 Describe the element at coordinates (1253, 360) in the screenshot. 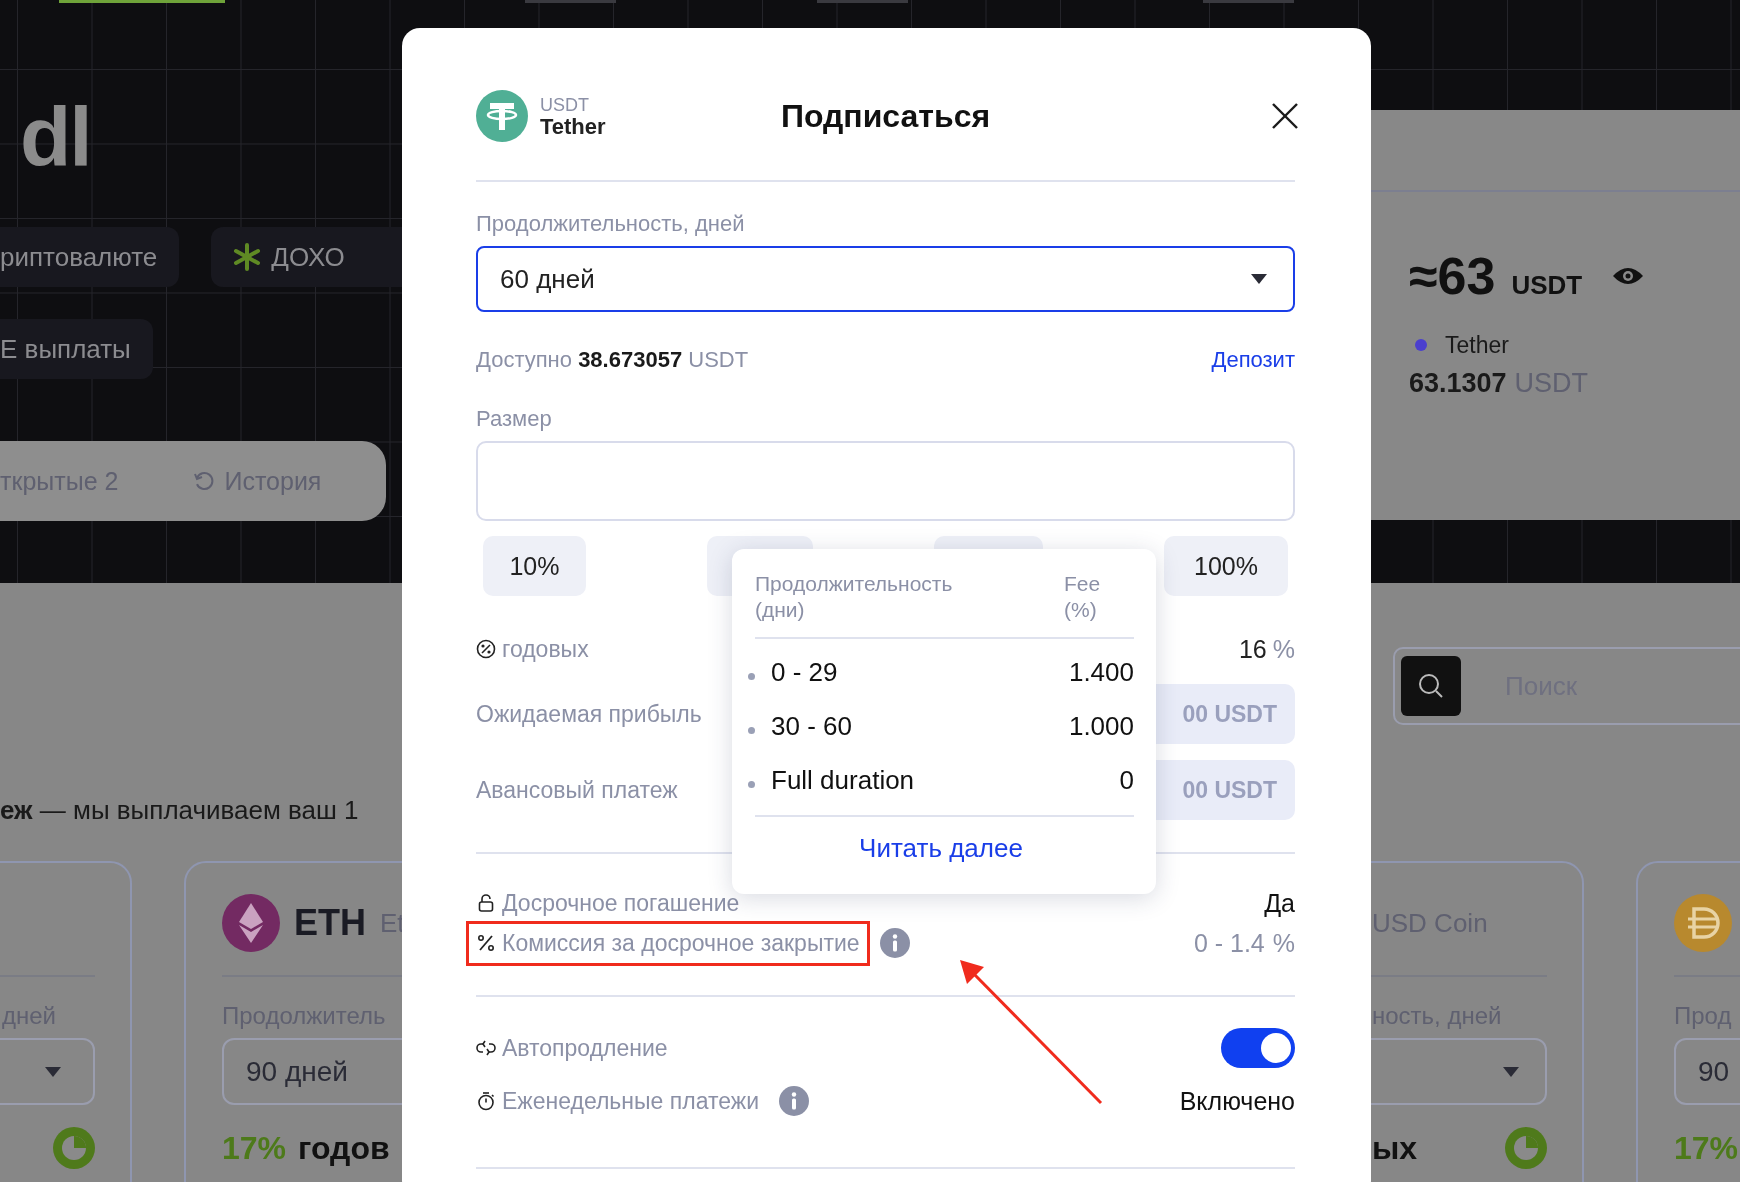

I see `deposit-link: Депозит` at that location.